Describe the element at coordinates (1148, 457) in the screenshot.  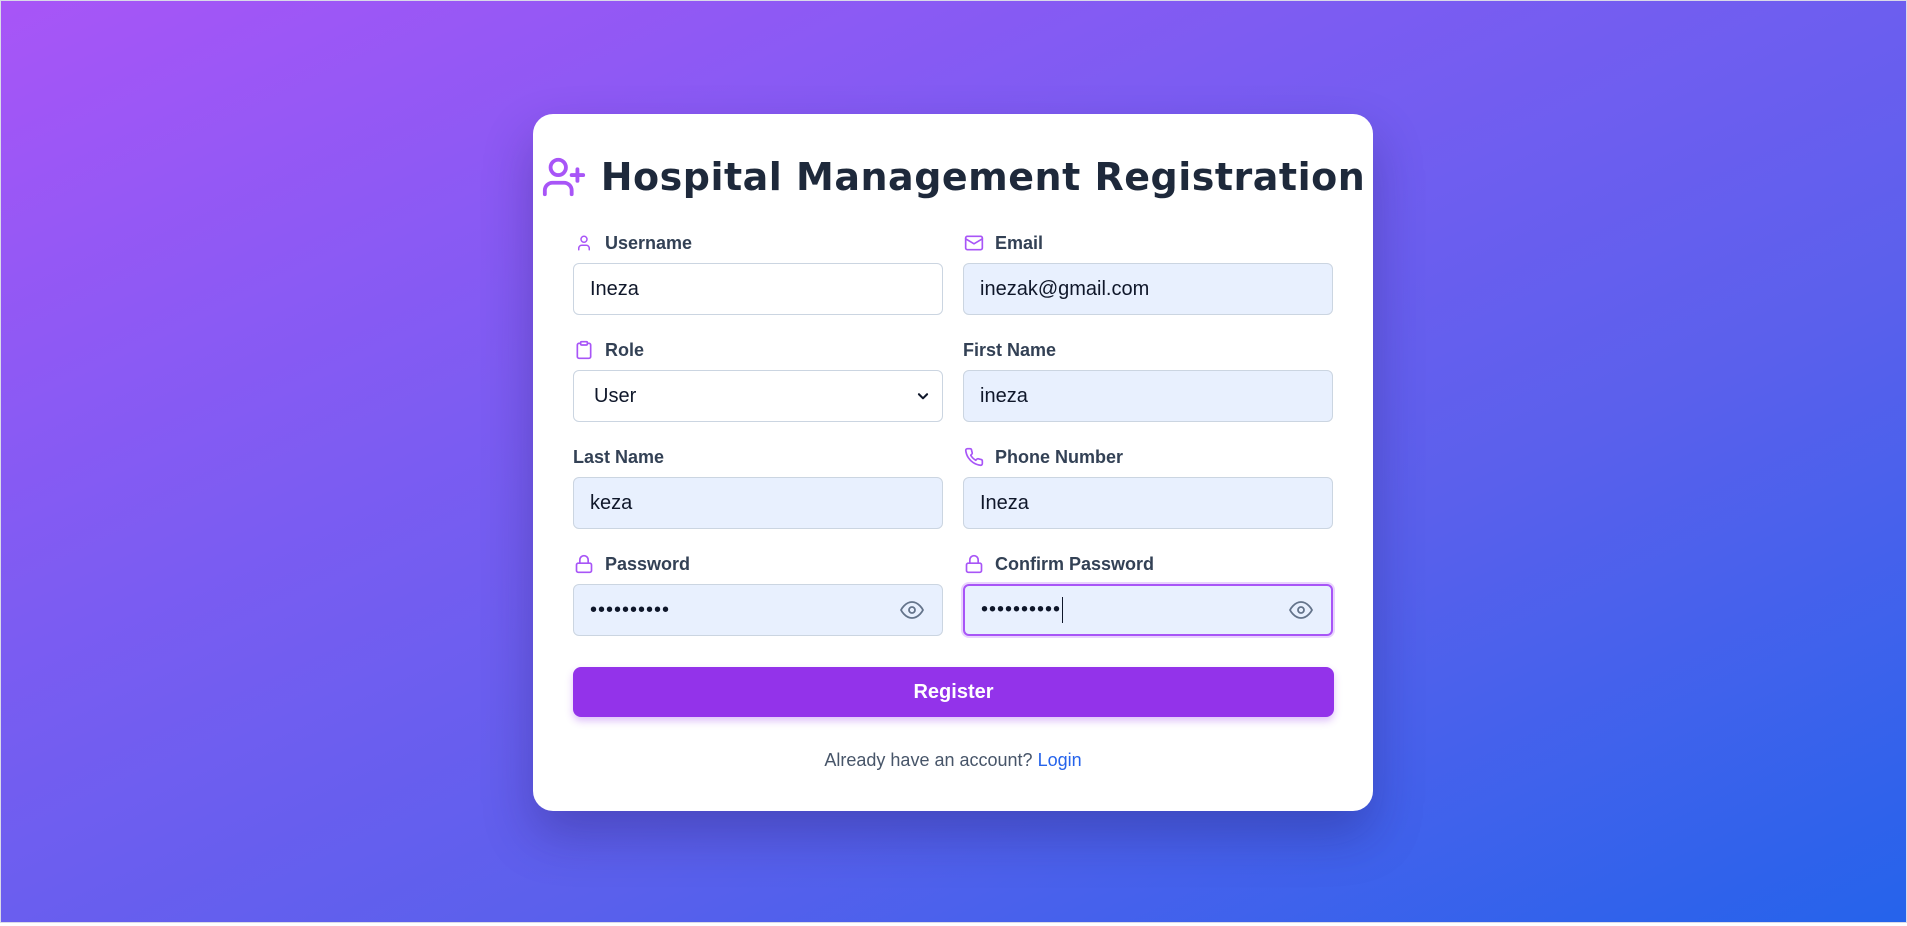
I see `phone-label-row: Phone Number` at that location.